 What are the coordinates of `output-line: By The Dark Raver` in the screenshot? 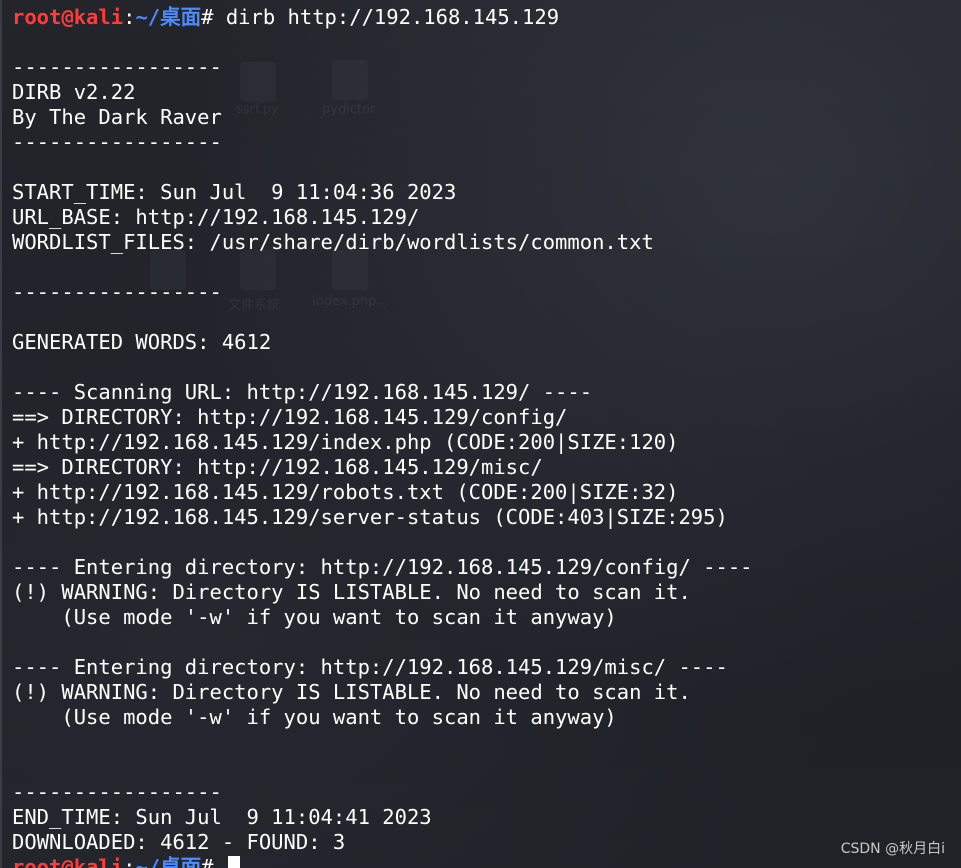 It's located at (117, 117).